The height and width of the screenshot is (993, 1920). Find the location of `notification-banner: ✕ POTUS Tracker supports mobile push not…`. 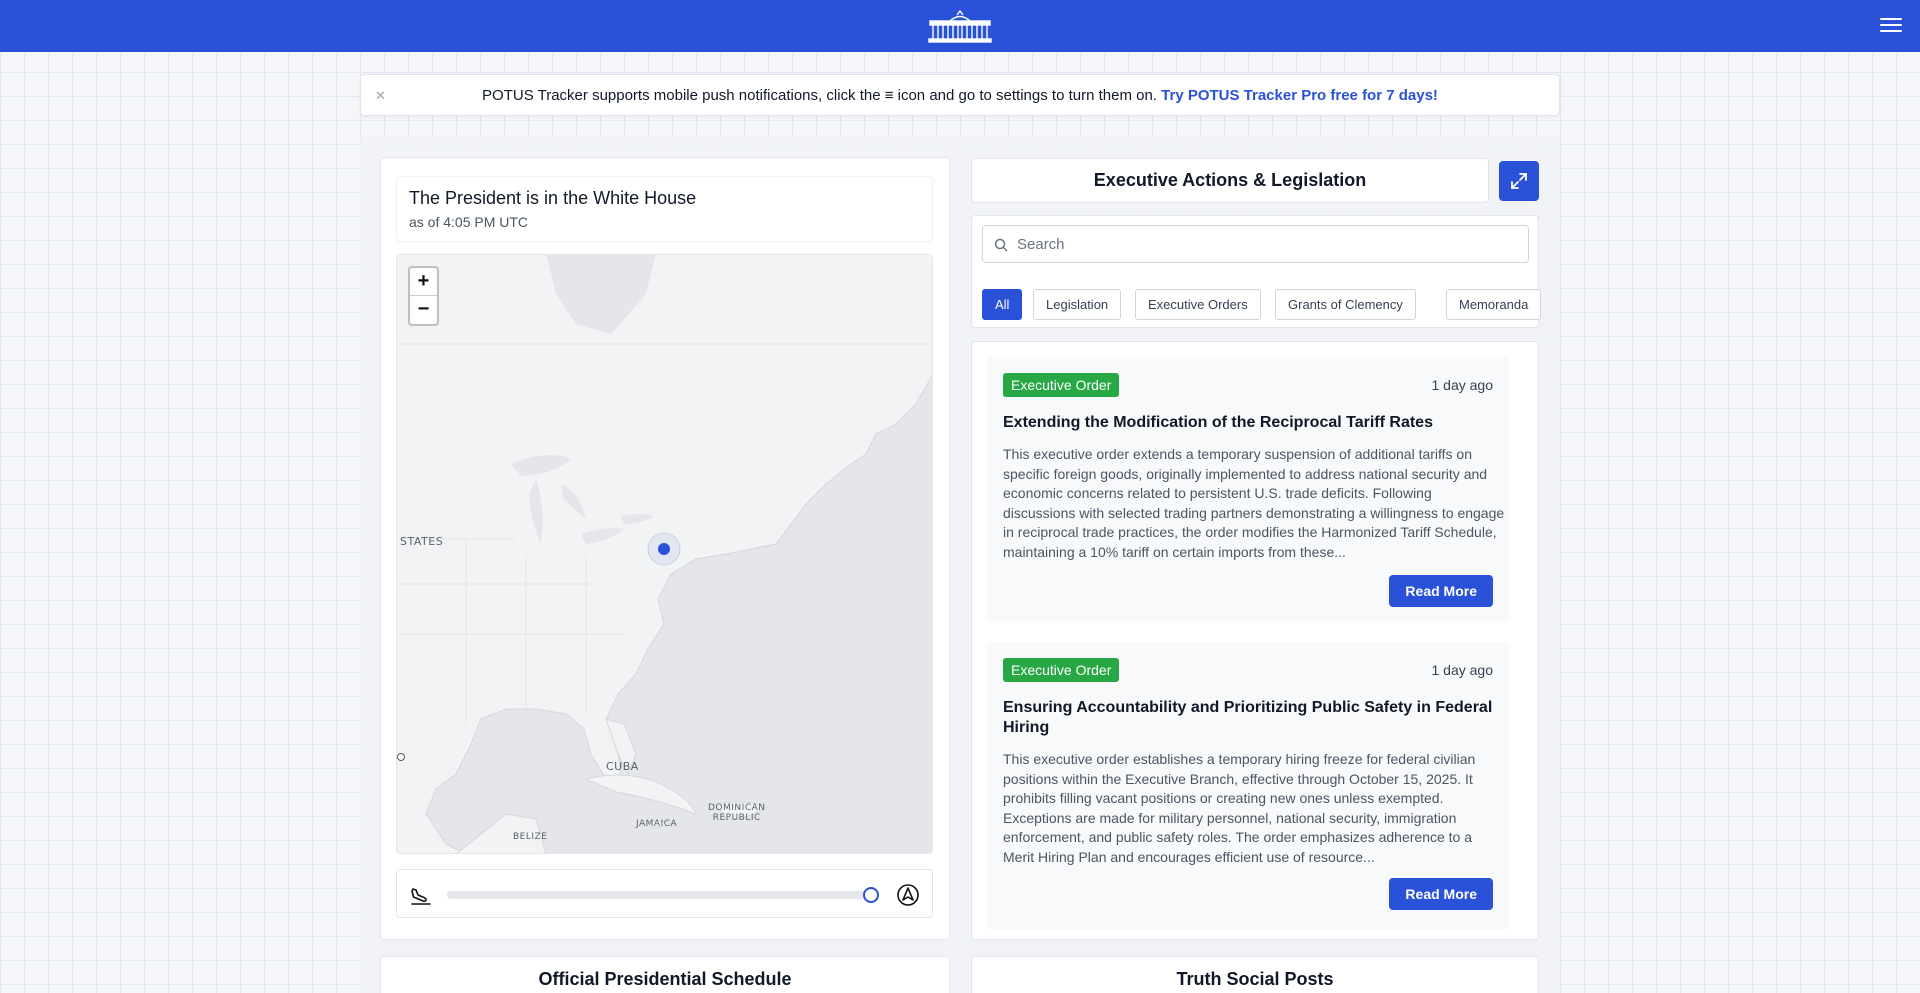

notification-banner: ✕ POTUS Tracker supports mobile push not… is located at coordinates (960, 95).